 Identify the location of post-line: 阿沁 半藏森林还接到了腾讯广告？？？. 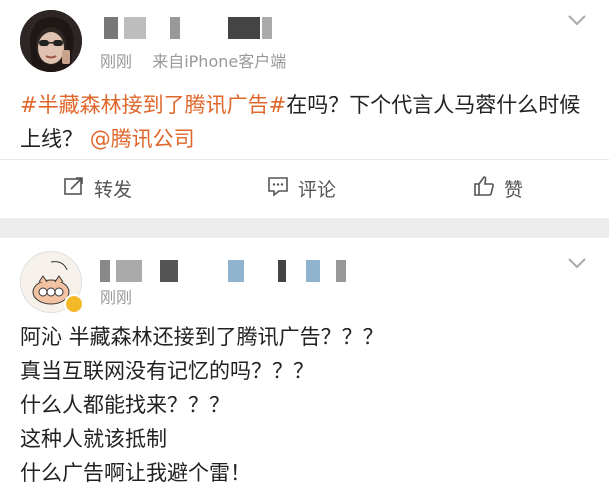
(202, 337).